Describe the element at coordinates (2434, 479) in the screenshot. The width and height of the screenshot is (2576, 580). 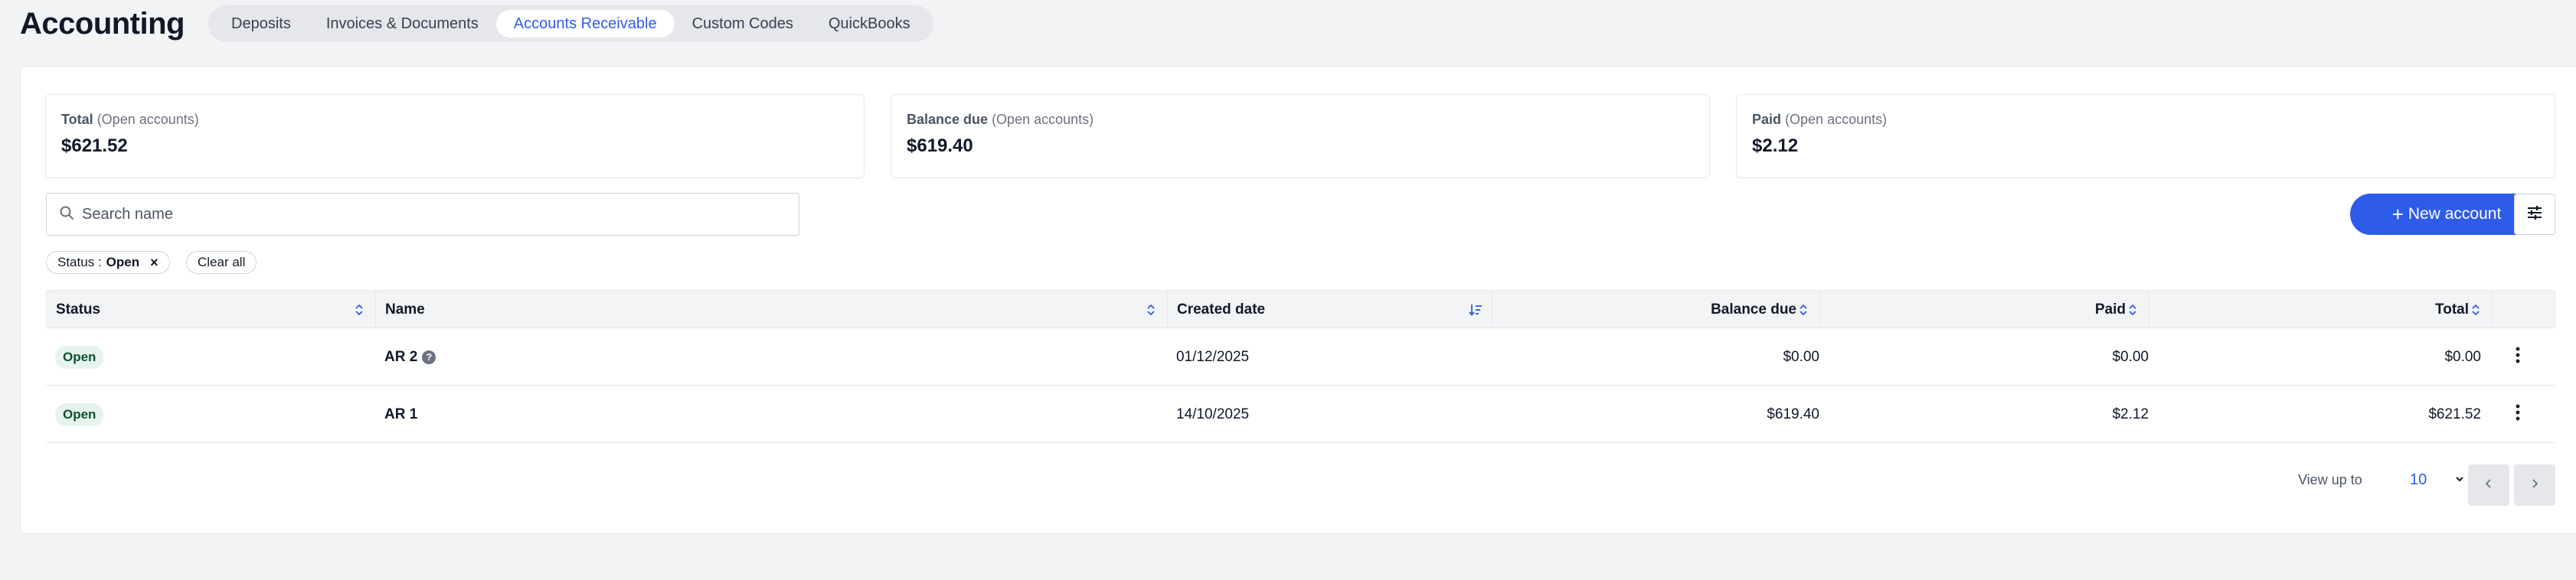
I see `page-size-select: 10` at that location.